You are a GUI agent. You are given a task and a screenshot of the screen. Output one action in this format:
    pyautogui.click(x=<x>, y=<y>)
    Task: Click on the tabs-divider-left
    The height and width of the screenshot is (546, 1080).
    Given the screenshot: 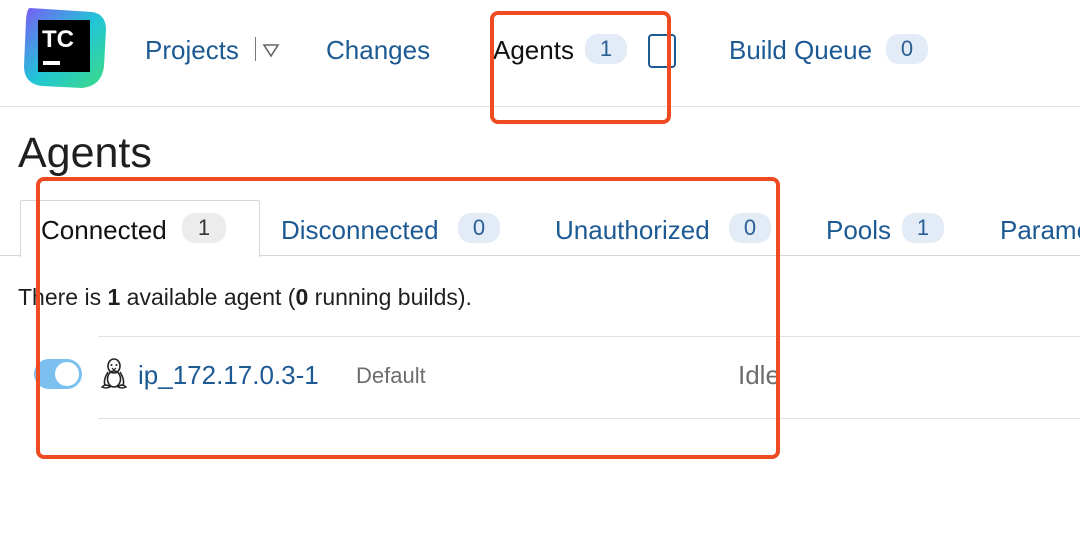 What is the action you would take?
    pyautogui.click(x=10, y=255)
    